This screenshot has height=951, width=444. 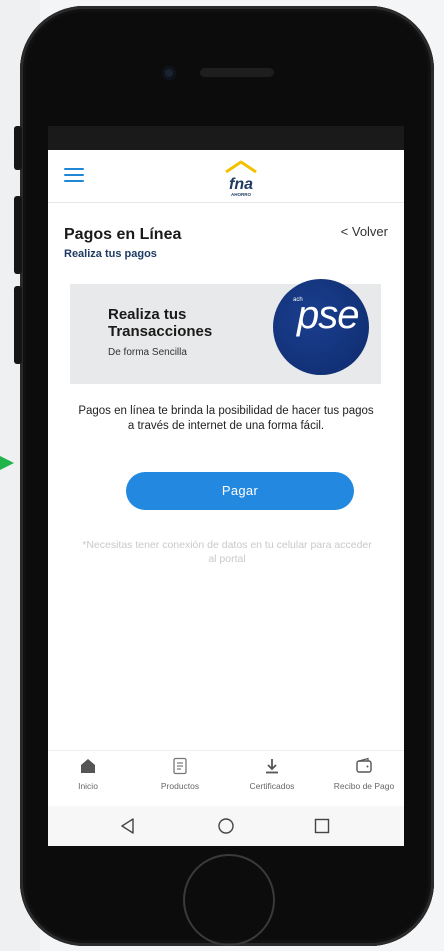 What do you see at coordinates (328, 315) in the screenshot?
I see `pse-logo-text: pse` at bounding box center [328, 315].